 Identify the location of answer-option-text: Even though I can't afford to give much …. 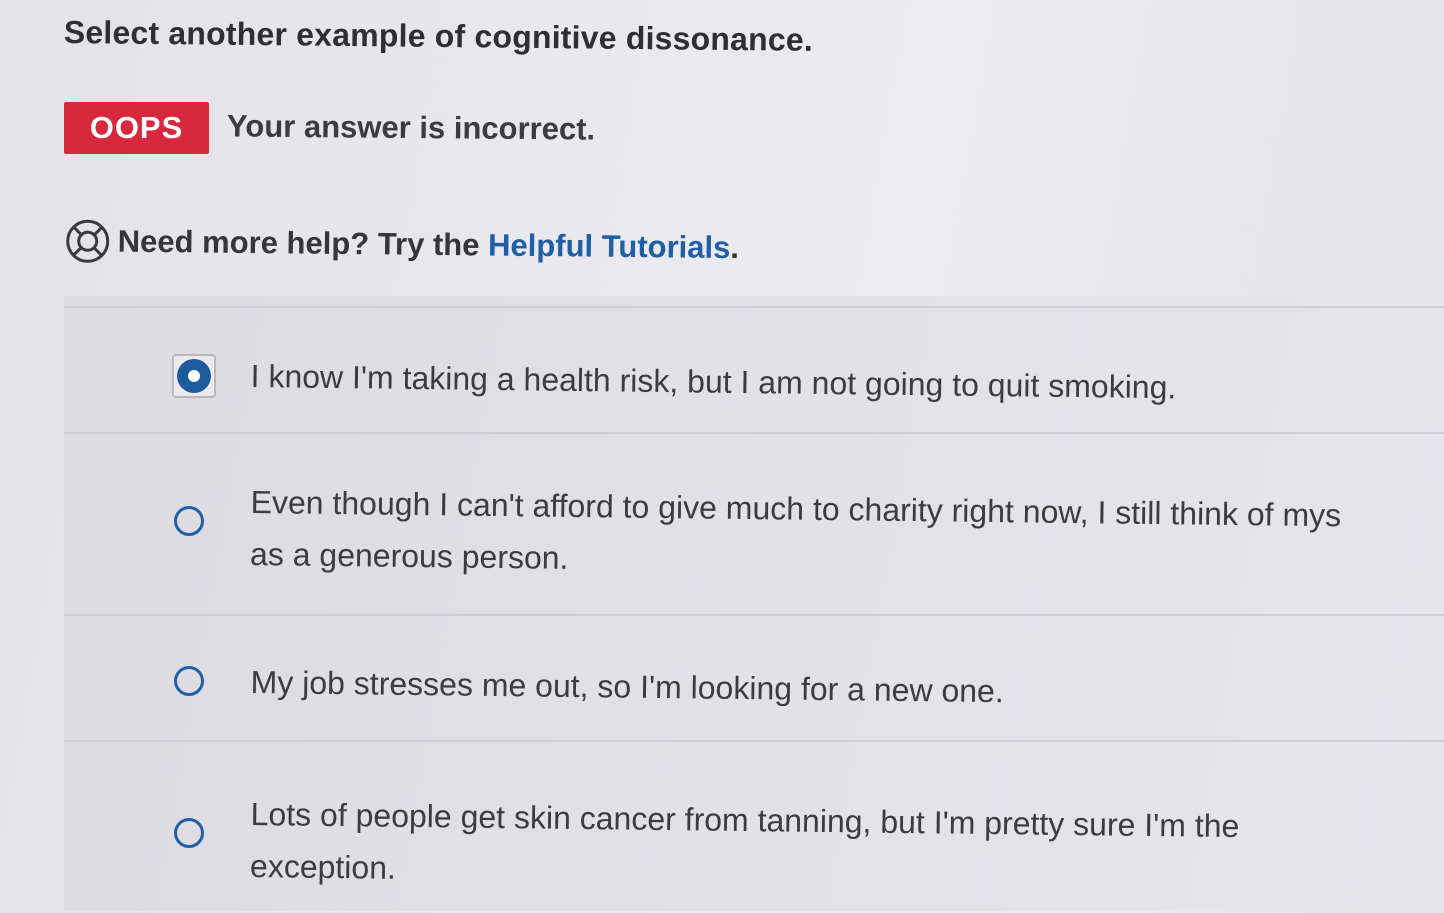
(796, 534).